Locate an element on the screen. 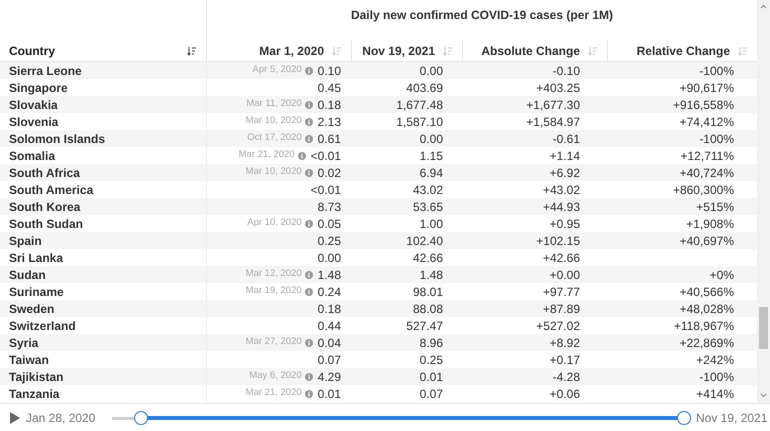  table-cell-text: 1.15 is located at coordinates (431, 156).